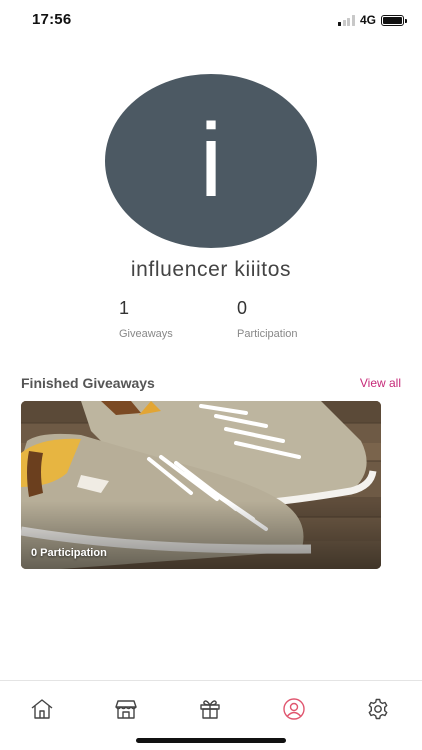 The width and height of the screenshot is (422, 750). I want to click on tab-settings, so click(378, 709).